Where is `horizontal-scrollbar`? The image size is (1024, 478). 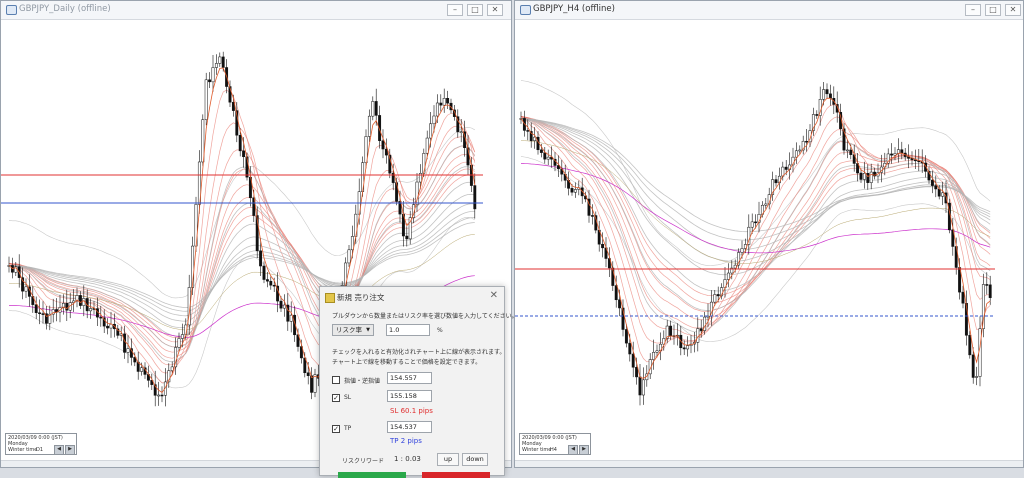 horizontal-scrollbar is located at coordinates (769, 463).